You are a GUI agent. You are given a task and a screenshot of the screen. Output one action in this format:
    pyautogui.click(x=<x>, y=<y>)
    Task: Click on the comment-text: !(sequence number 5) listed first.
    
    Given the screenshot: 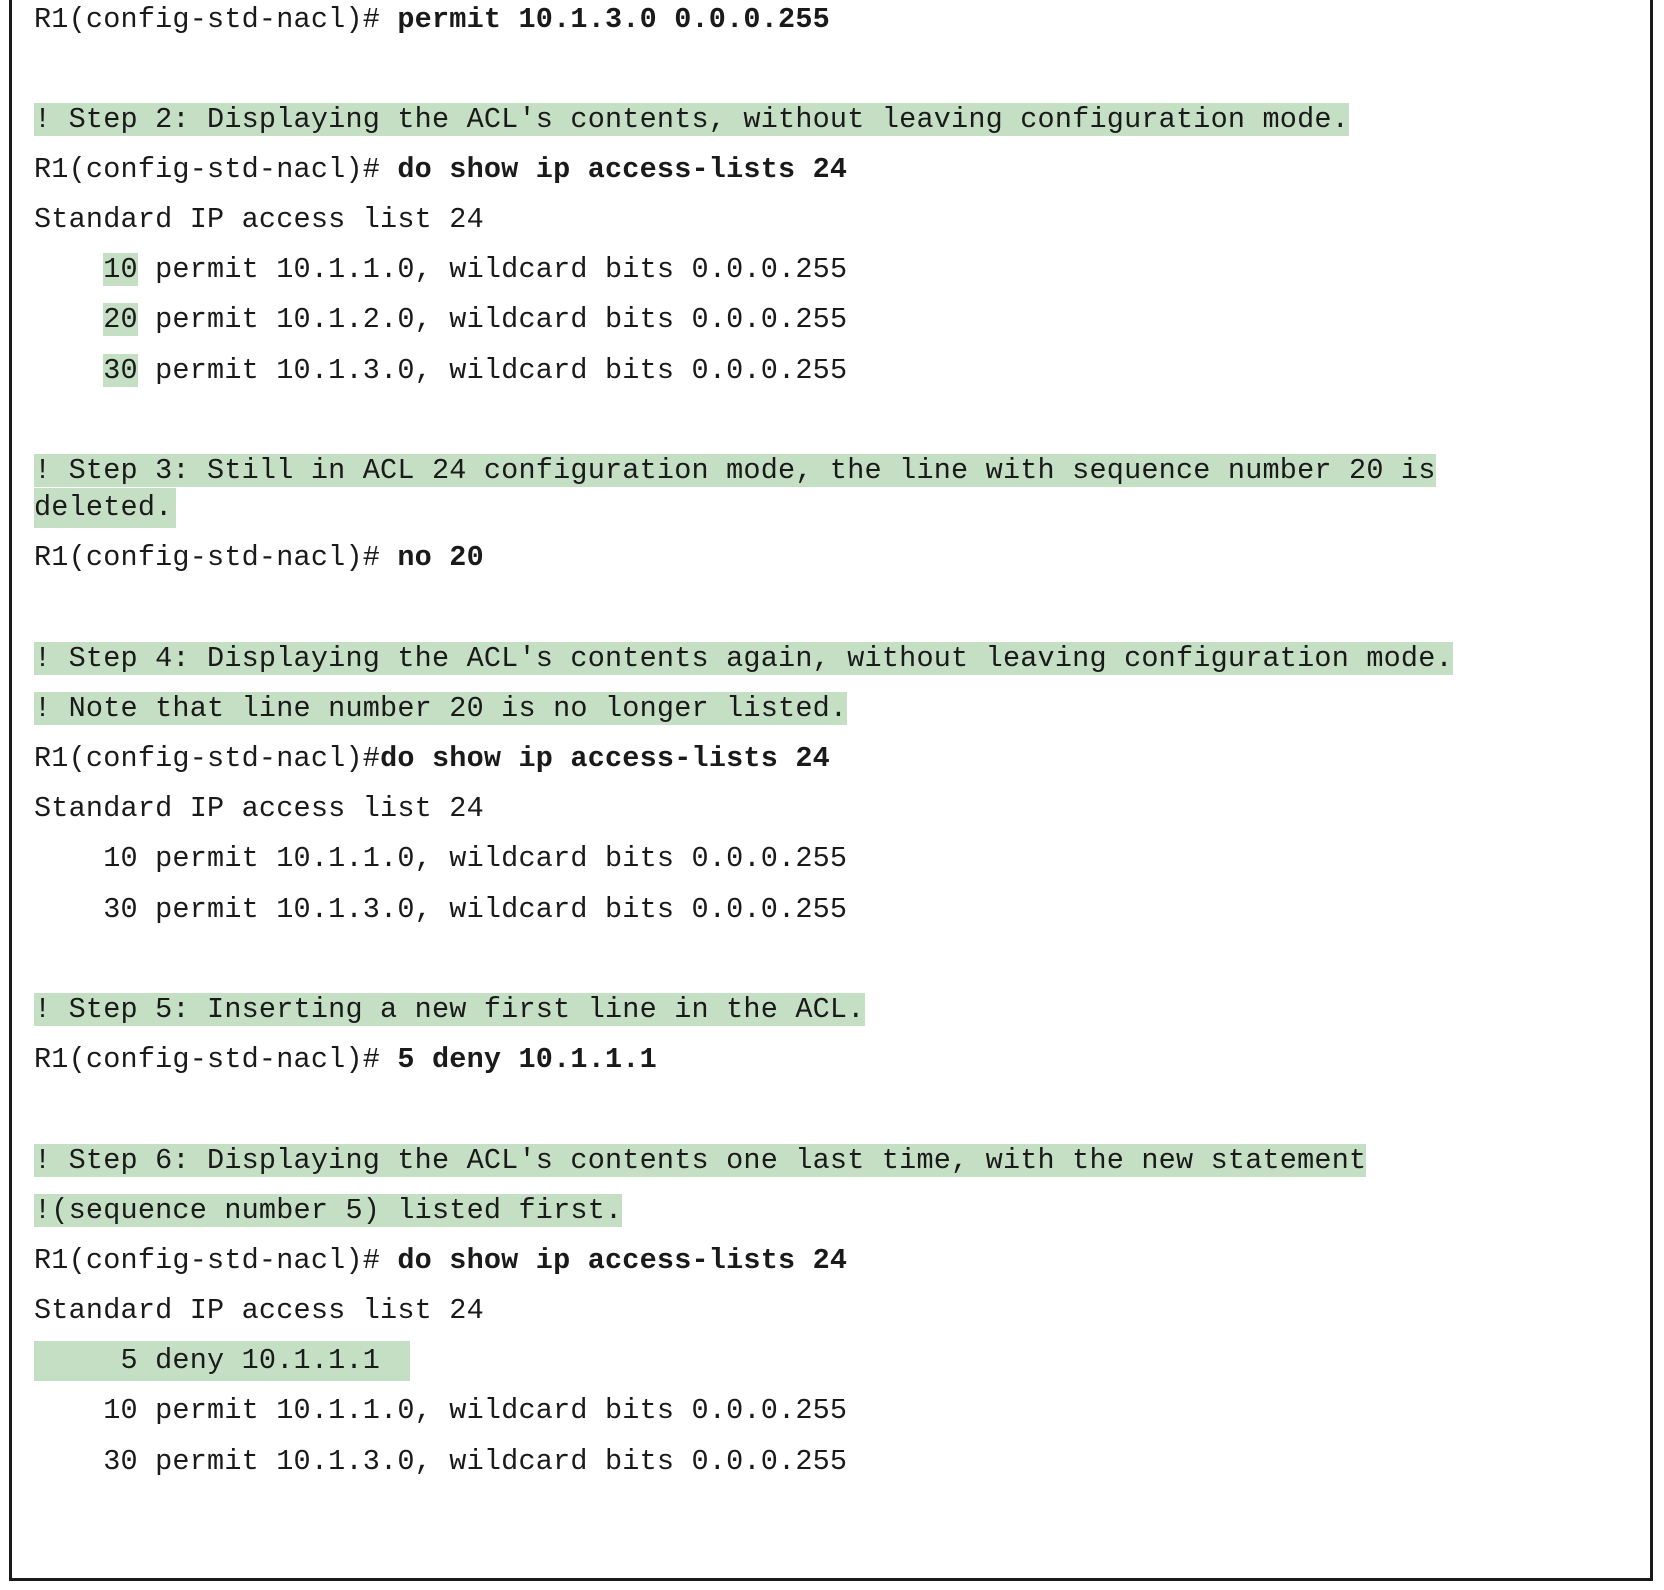 What is the action you would take?
    pyautogui.click(x=328, y=1210)
    